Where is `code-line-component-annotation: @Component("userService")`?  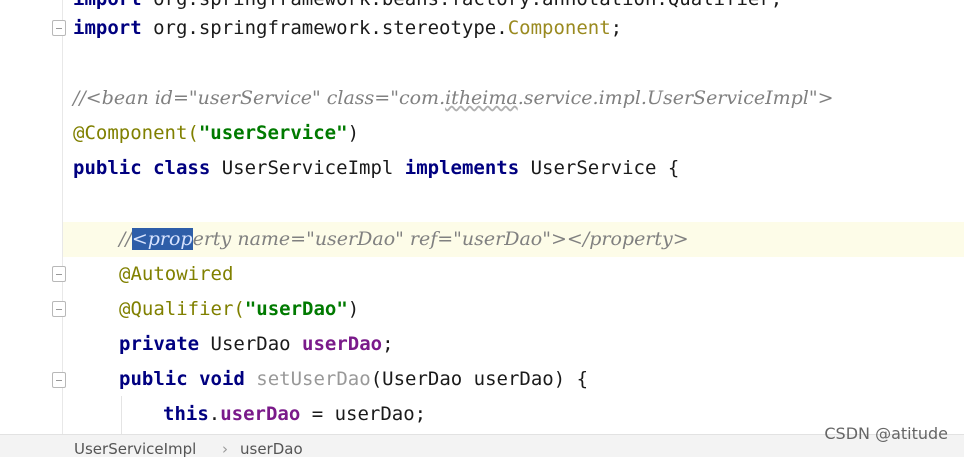 code-line-component-annotation: @Component("userService") is located at coordinates (216, 133).